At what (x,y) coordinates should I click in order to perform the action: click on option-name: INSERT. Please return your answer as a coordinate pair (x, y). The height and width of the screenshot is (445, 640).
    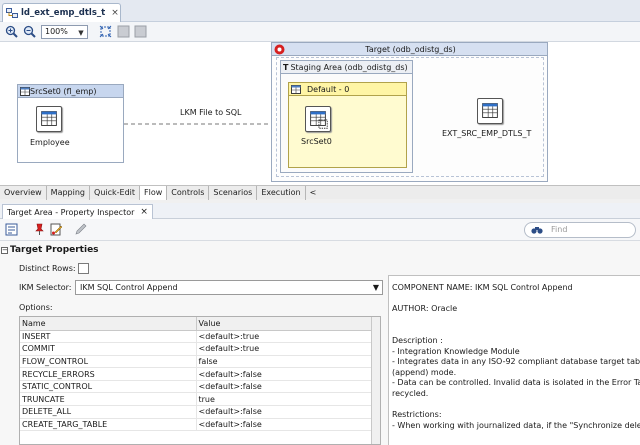
    Looking at the image, I should click on (108, 337).